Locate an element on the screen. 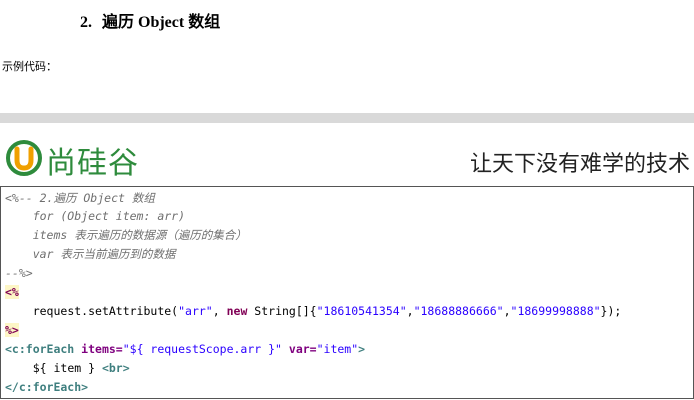  brand-slogan: 让天下没有难学的技术 is located at coordinates (579, 164).